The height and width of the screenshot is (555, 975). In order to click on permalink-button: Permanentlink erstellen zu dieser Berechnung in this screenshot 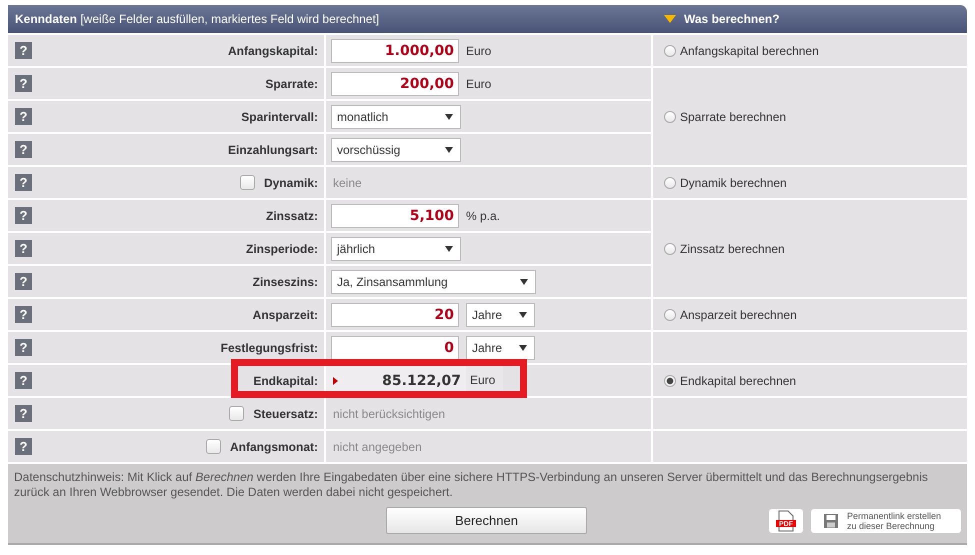, I will do `click(886, 520)`.